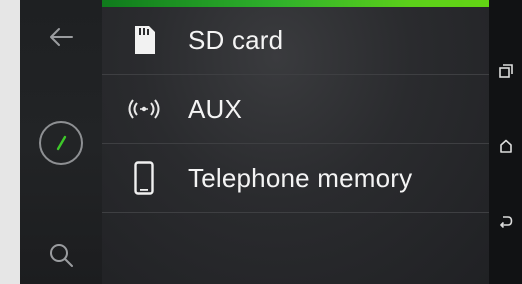 This screenshot has height=284, width=522. Describe the element at coordinates (144, 109) in the screenshot. I see `aux-signal-icon` at that location.